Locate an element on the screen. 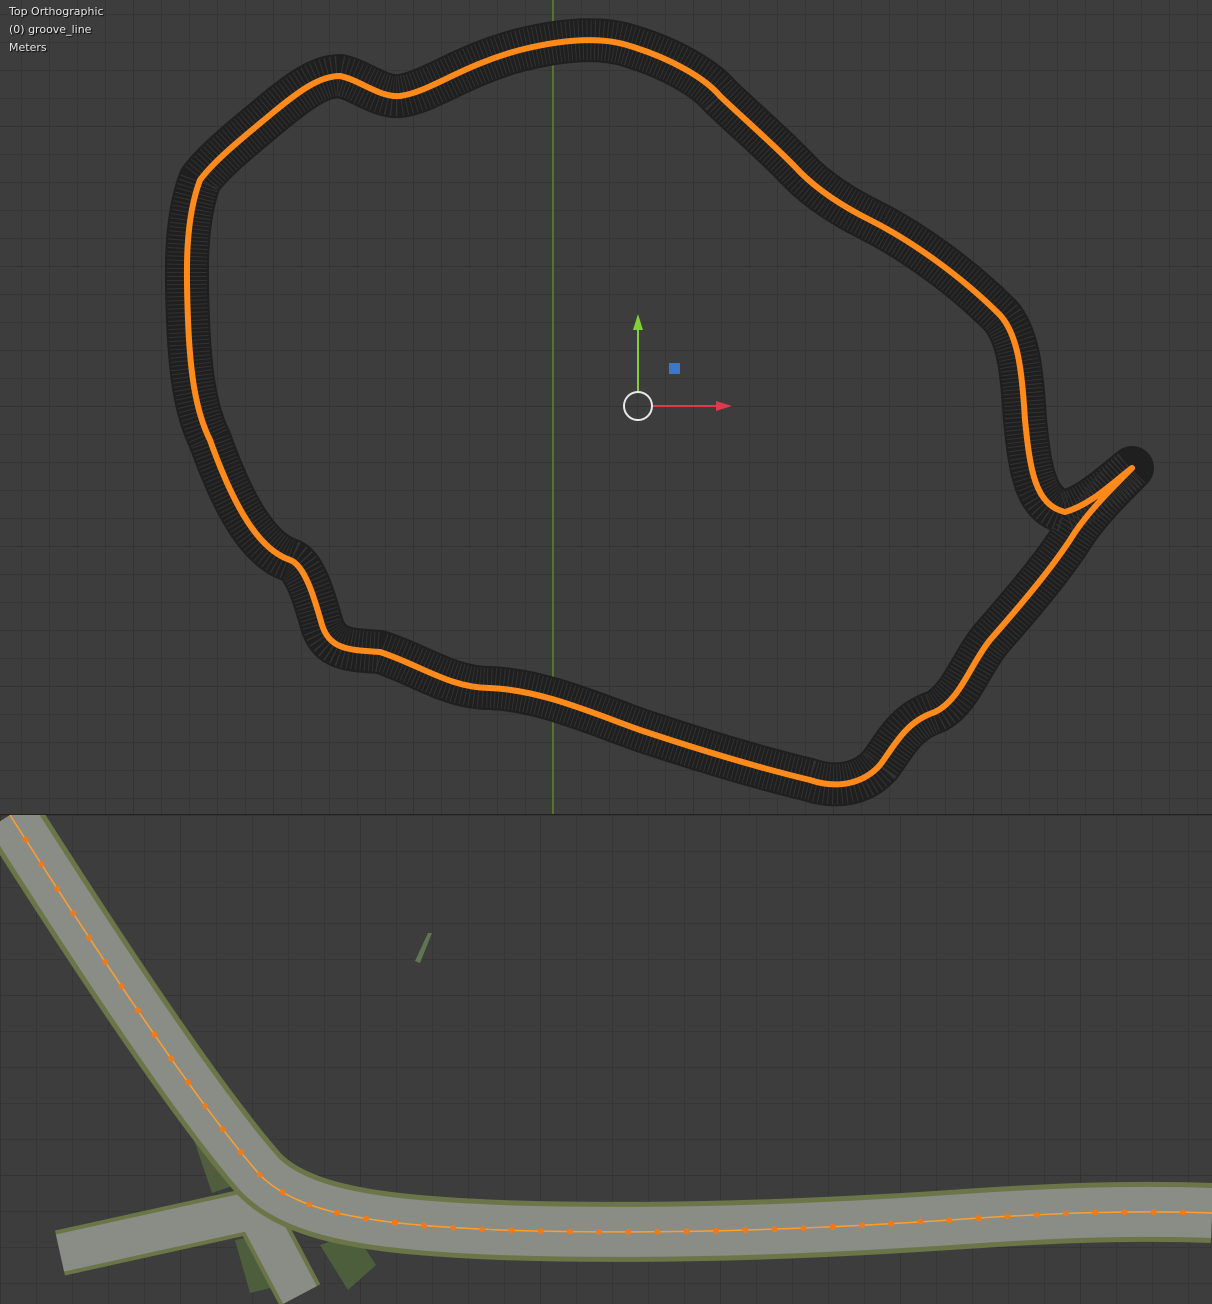 The height and width of the screenshot is (1304, 1212). viewport-info: Top Orthographic (0) groove_line Meters is located at coordinates (56, 30).